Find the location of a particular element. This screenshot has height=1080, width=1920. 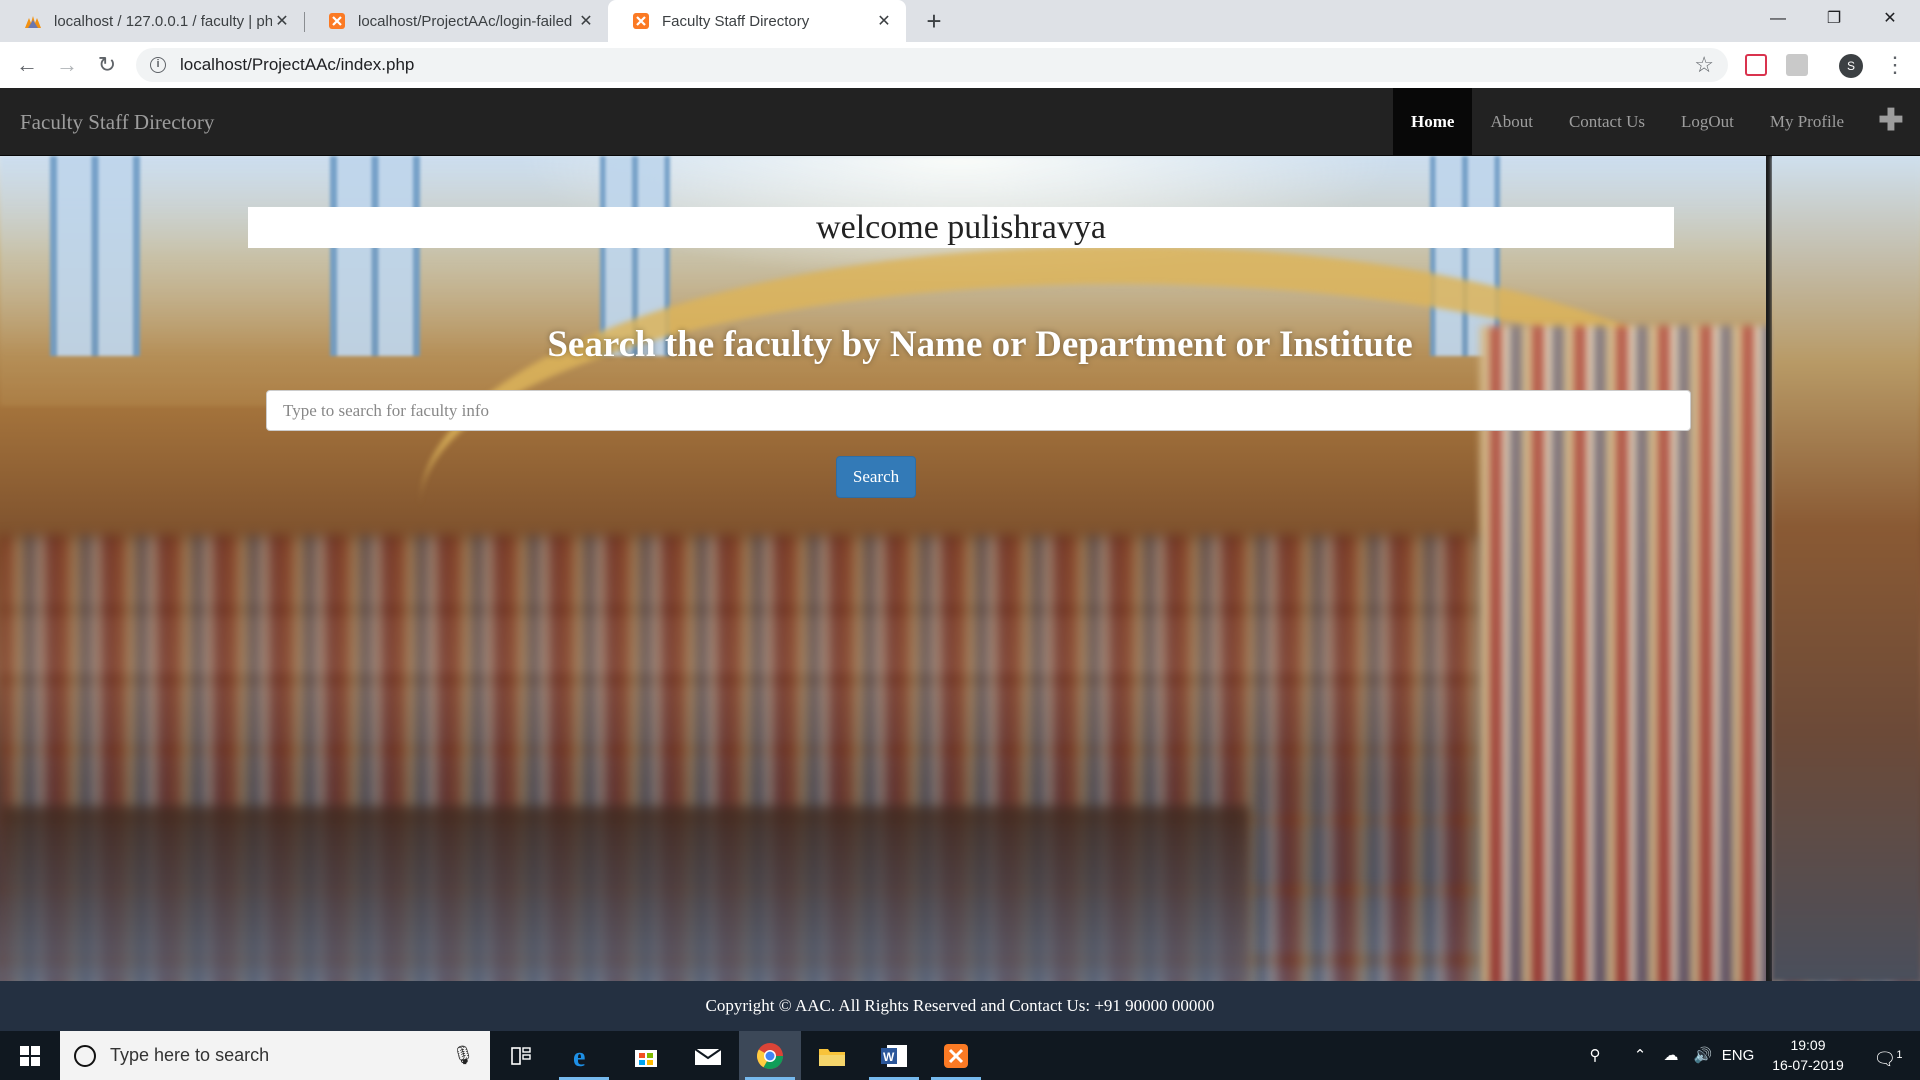

taskbar-search-box: Type here to search 🎙 is located at coordinates (275, 1055).